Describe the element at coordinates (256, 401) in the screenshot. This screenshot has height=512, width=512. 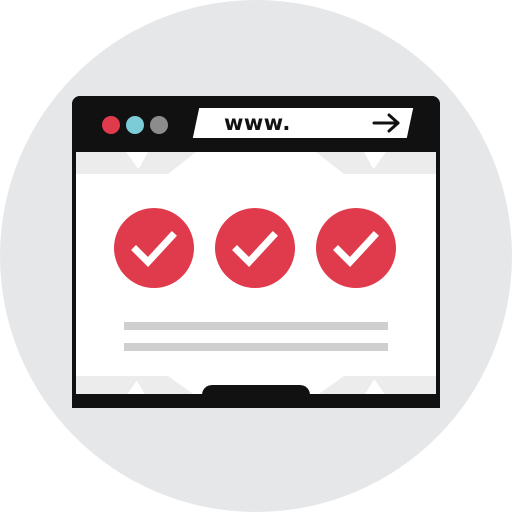
I see `window-base-bar` at that location.